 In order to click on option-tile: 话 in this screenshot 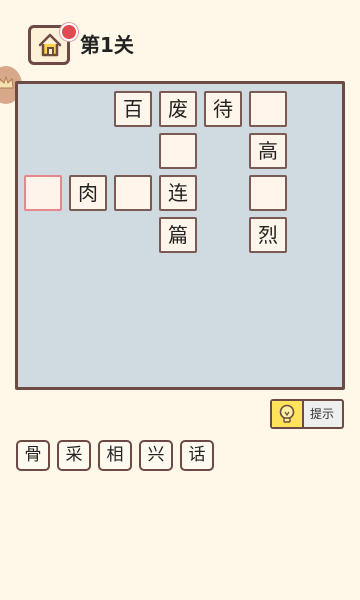, I will do `click(197, 455)`.